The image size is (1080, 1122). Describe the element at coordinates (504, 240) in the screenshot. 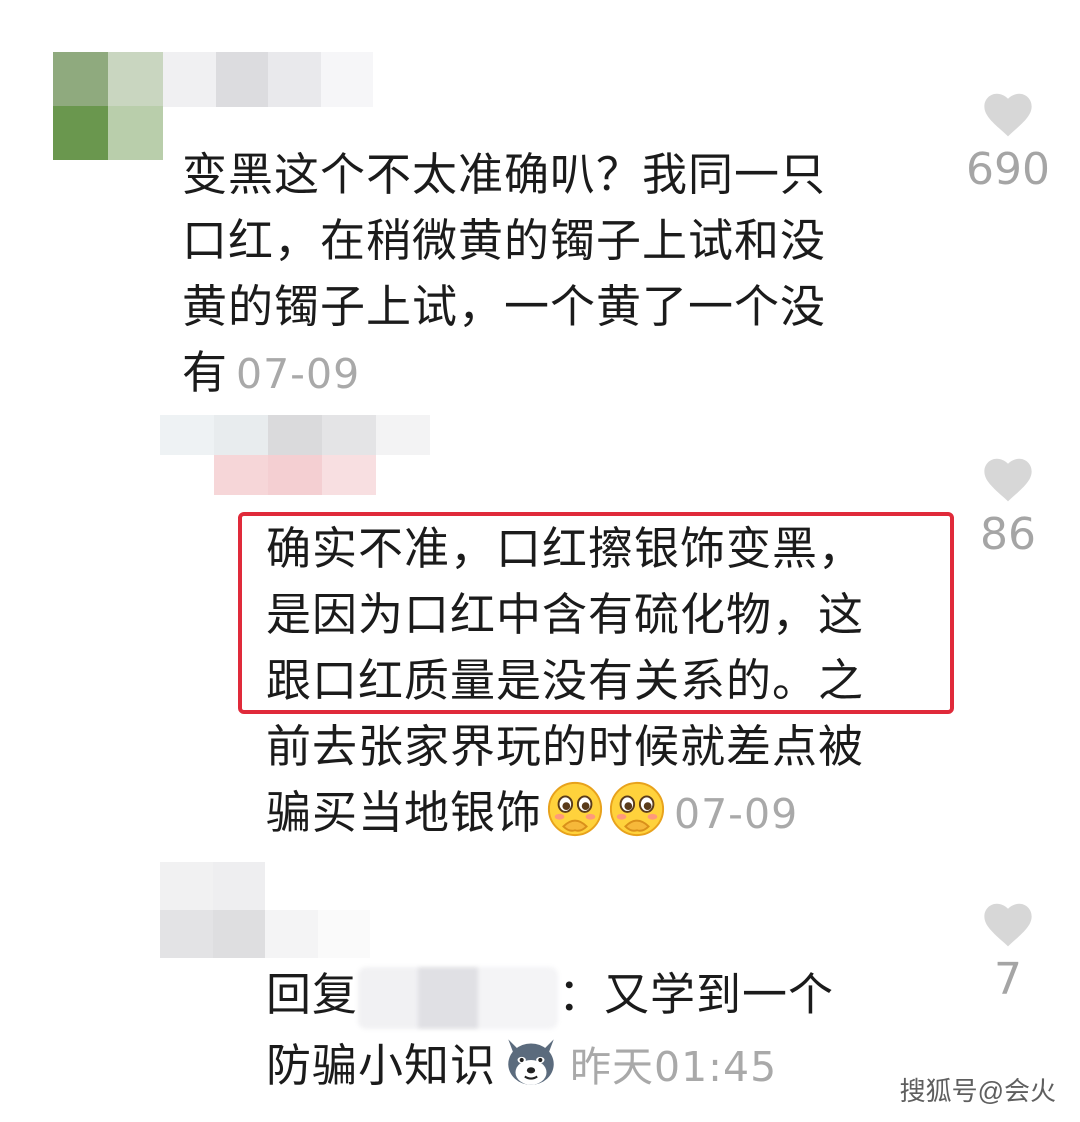

I see `comment-line: 口红，在稍微黄的镯子上试和没` at that location.